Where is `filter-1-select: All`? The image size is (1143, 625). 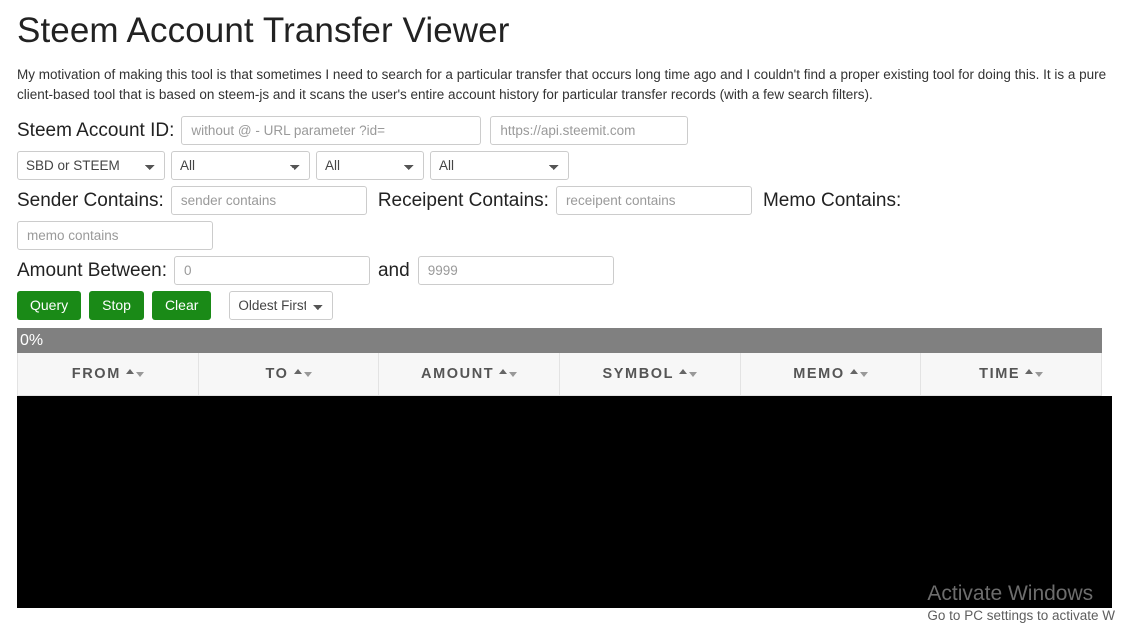 filter-1-select: All is located at coordinates (240, 166).